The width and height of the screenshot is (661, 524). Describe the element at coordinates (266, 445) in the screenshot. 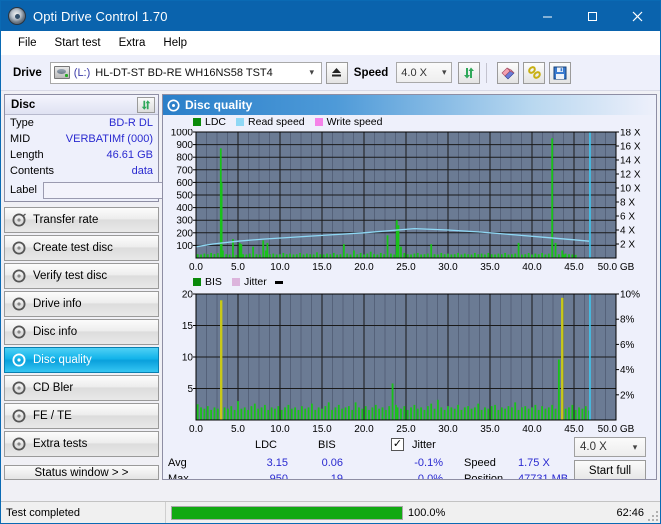

I see `stats-col-ldc: LDC` at that location.